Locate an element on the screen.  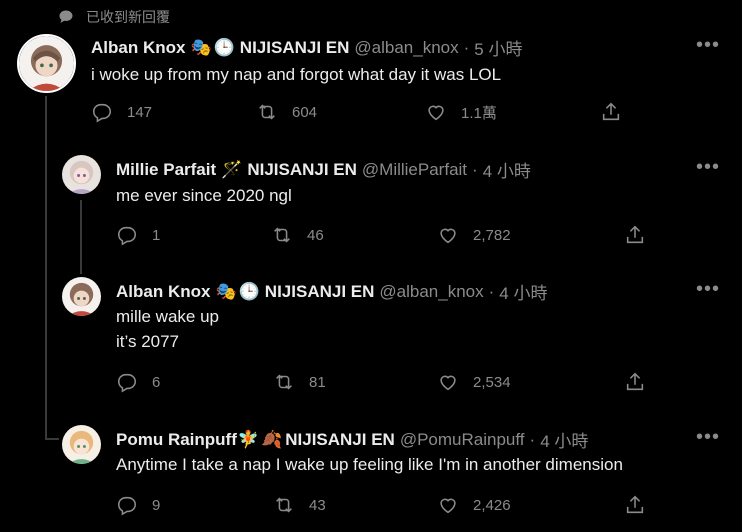
like-button: 2,782 is located at coordinates (474, 235).